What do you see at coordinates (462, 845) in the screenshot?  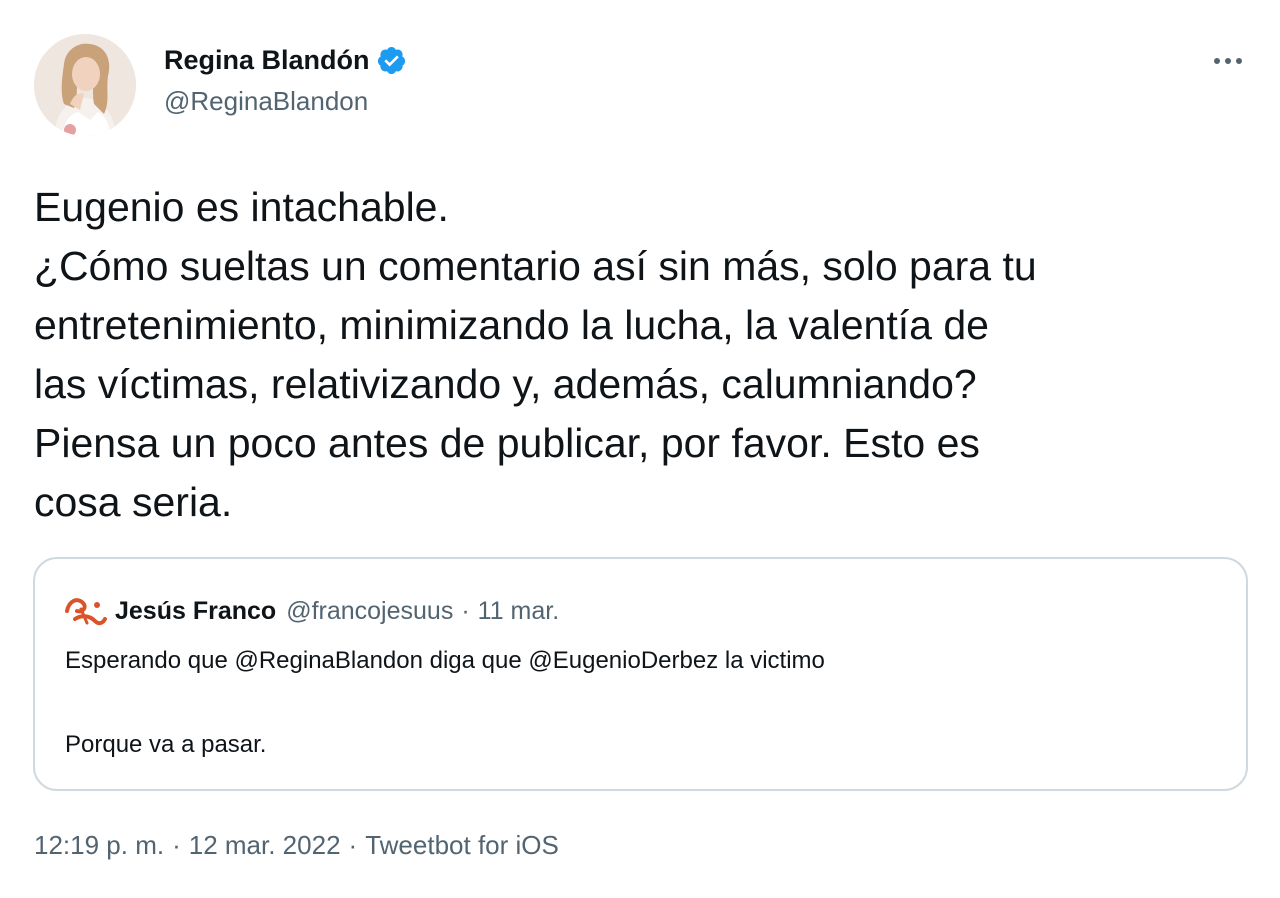 I see `tweet-source: Tweetbot for iOS` at bounding box center [462, 845].